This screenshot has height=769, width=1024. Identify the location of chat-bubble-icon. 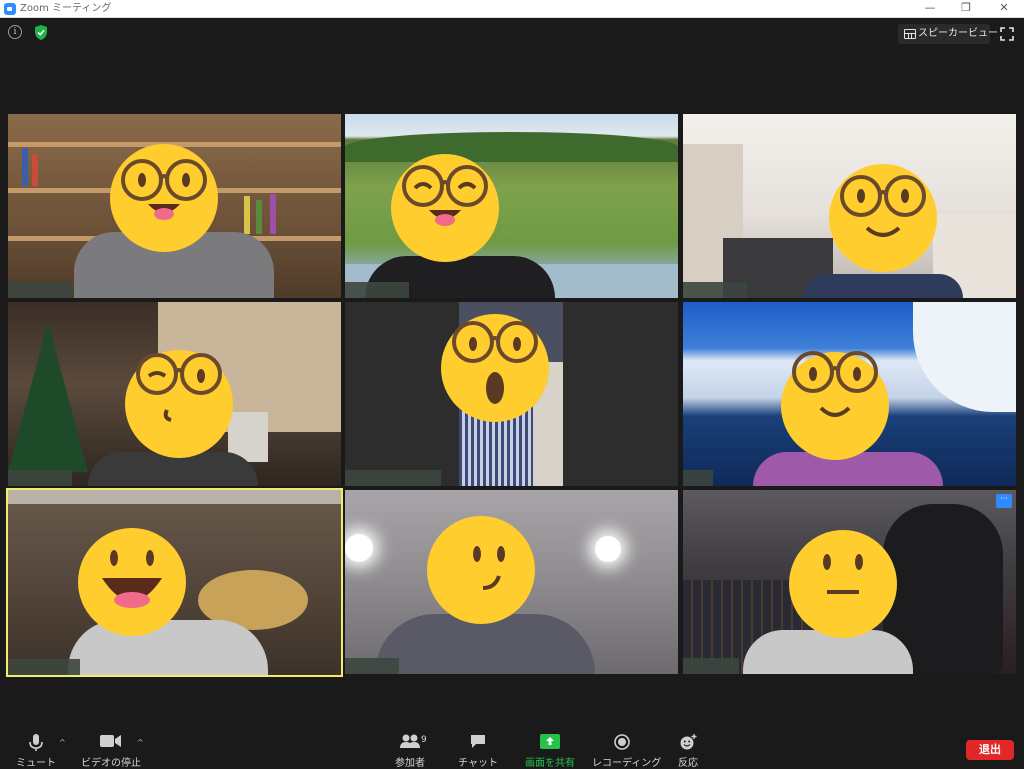
(478, 741).